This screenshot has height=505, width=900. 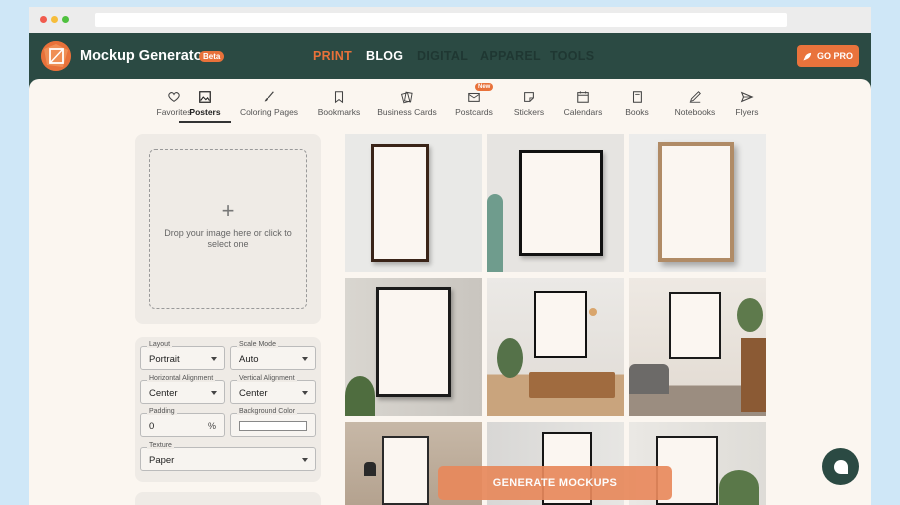 I want to click on layout-value: Portrait, so click(x=164, y=359).